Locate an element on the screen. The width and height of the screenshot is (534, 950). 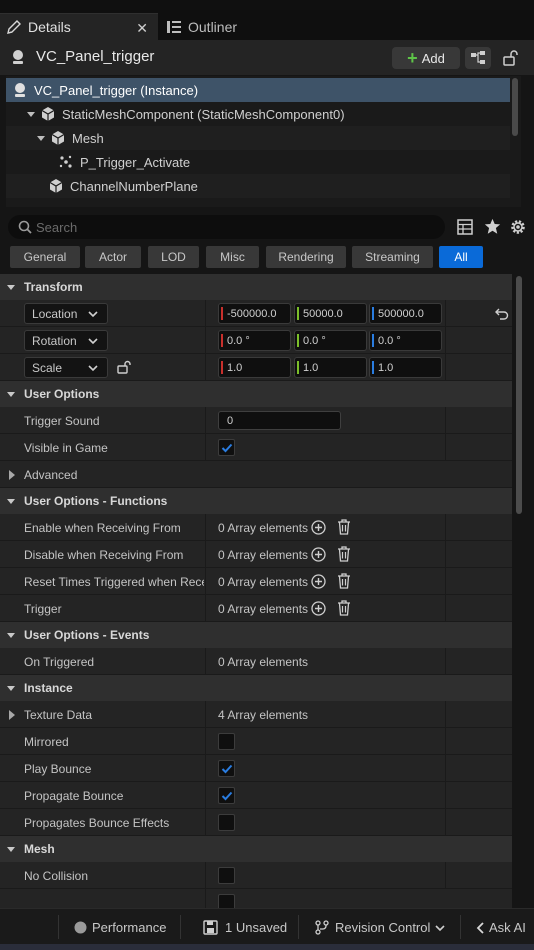
filter-actor: Actor is located at coordinates (113, 257).